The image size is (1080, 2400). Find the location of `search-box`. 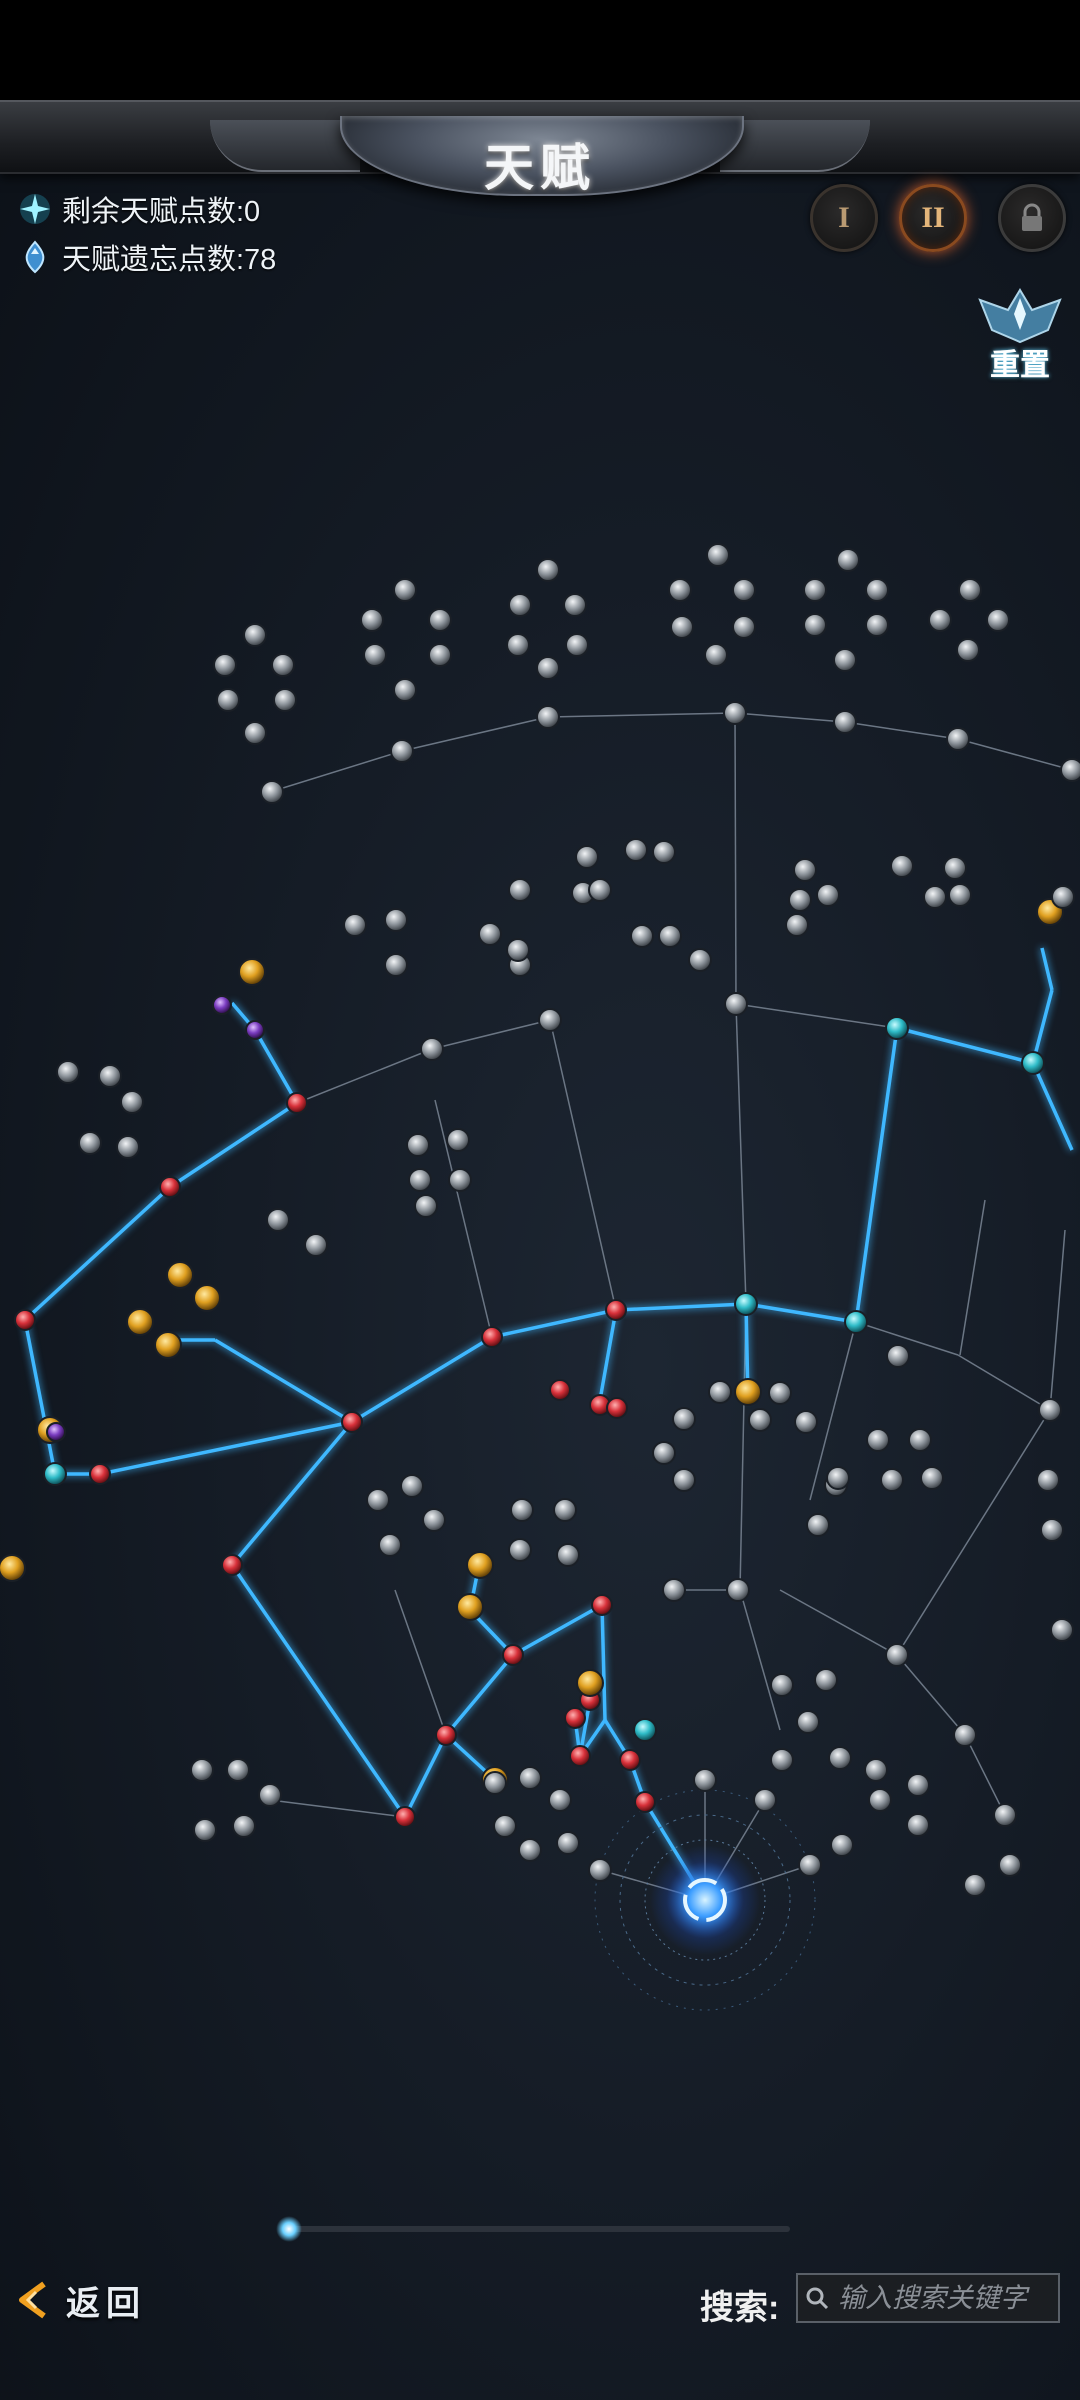

search-box is located at coordinates (928, 2298).